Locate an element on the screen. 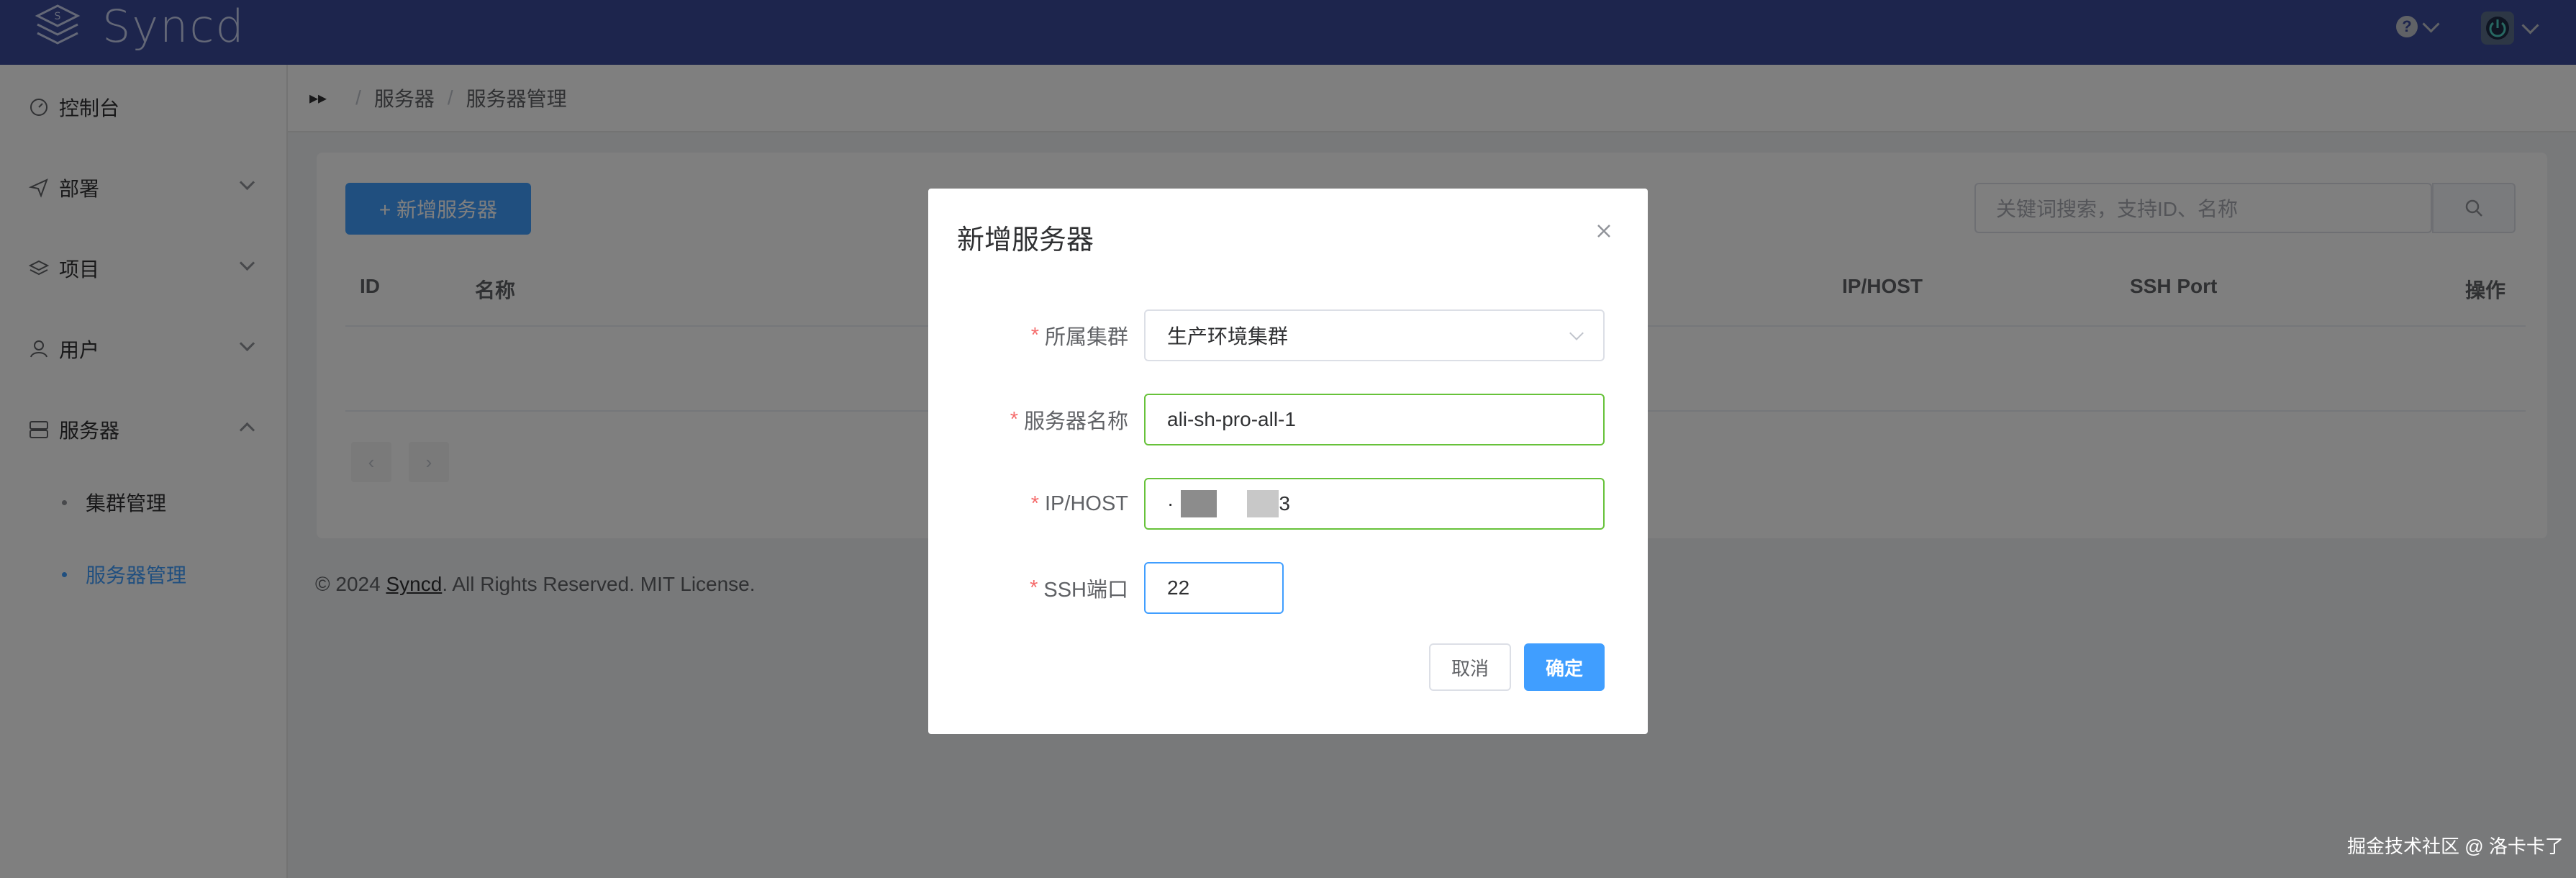 This screenshot has height=878, width=2576. close-icon is located at coordinates (1604, 231).